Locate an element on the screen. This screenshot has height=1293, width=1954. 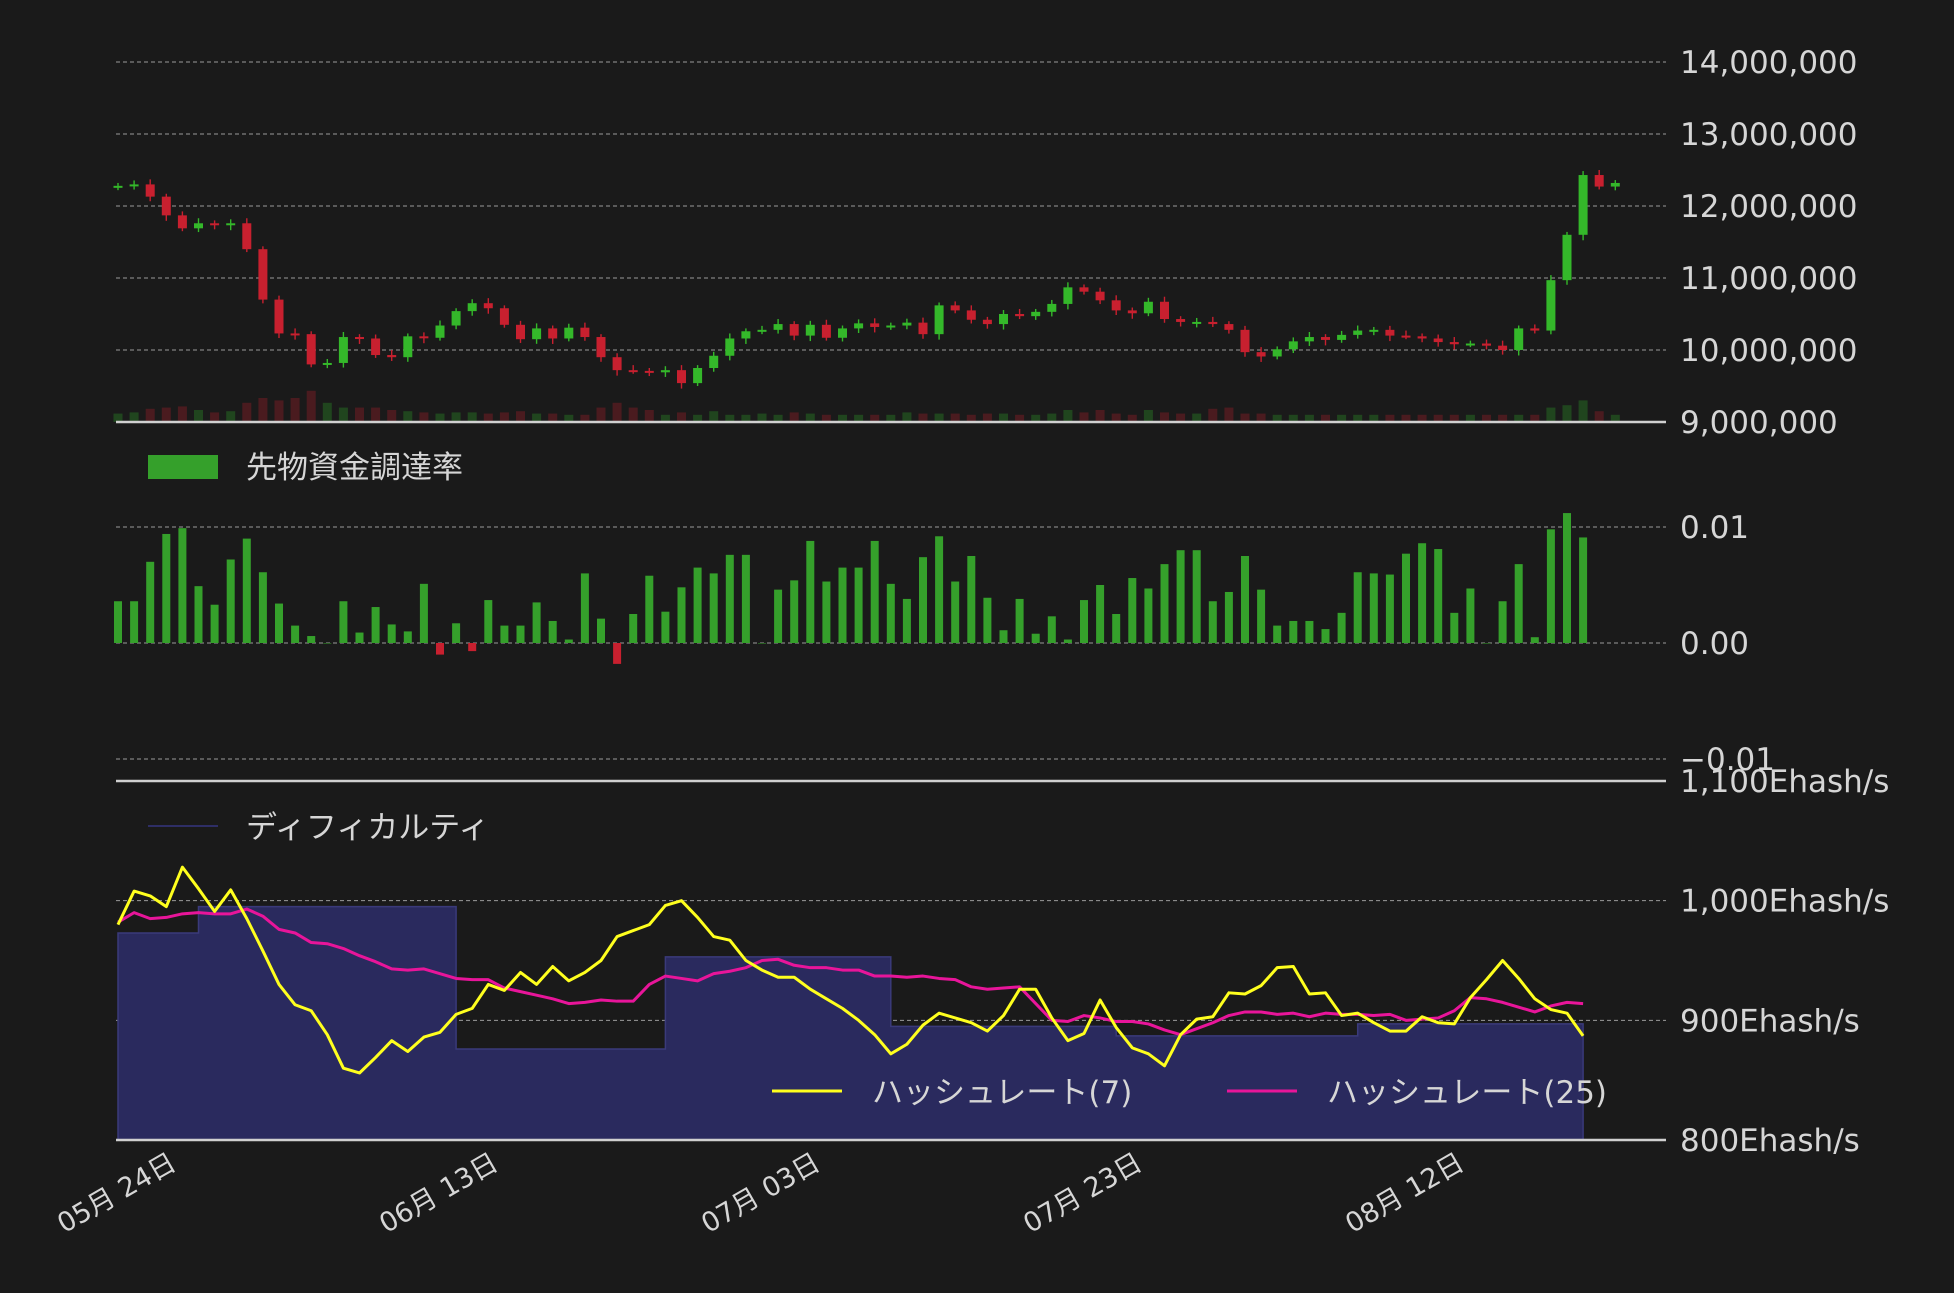
price-tick-label: 13,000,000 is located at coordinates (1769, 135).